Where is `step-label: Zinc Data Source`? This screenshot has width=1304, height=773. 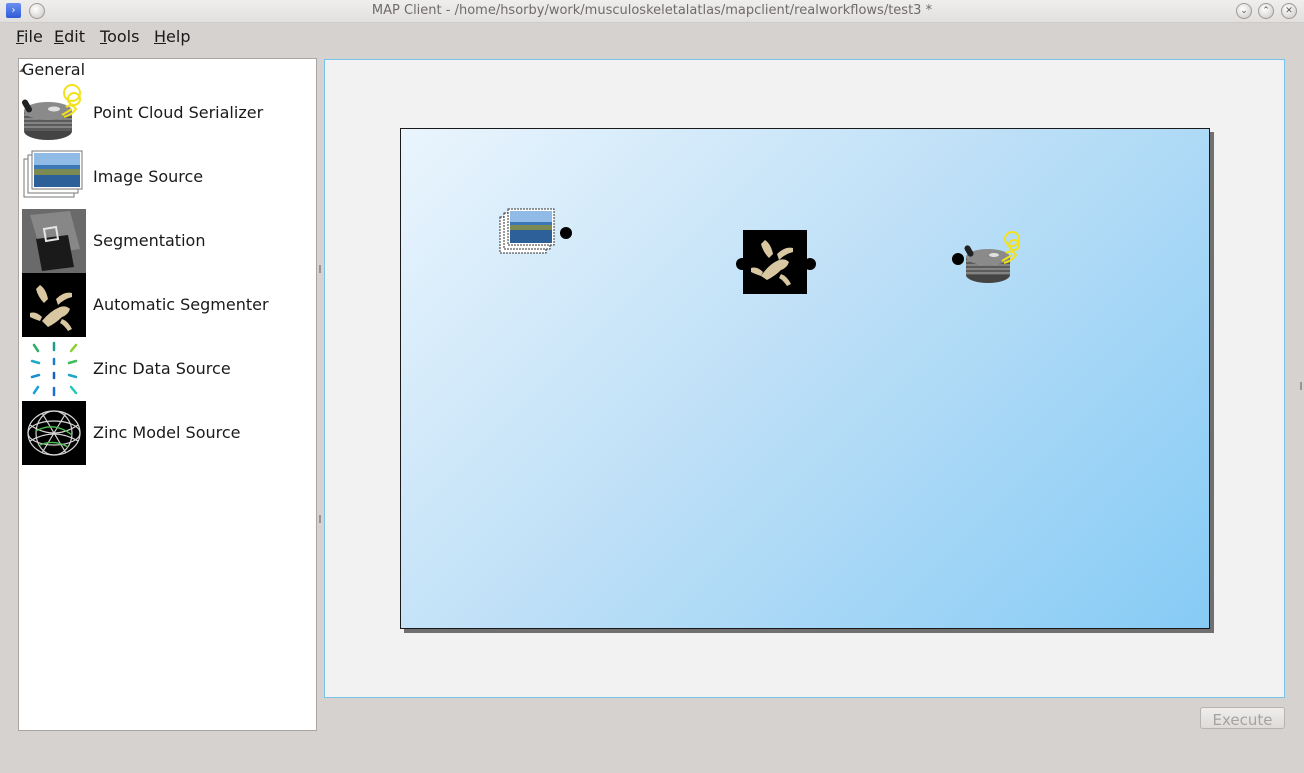
step-label: Zinc Data Source is located at coordinates (162, 368).